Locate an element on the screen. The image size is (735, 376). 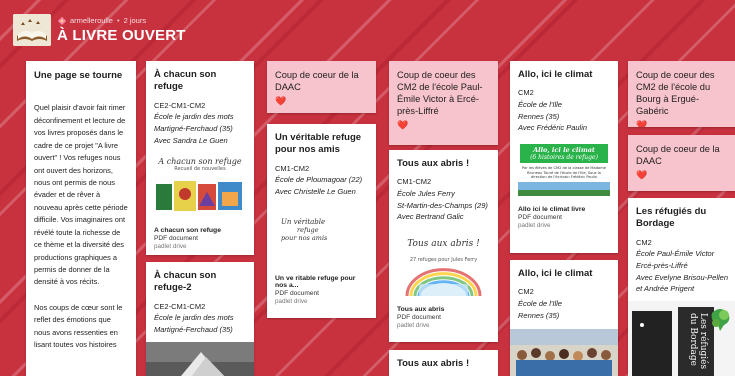
school-name: École Jules Ferry is located at coordinates (426, 193).